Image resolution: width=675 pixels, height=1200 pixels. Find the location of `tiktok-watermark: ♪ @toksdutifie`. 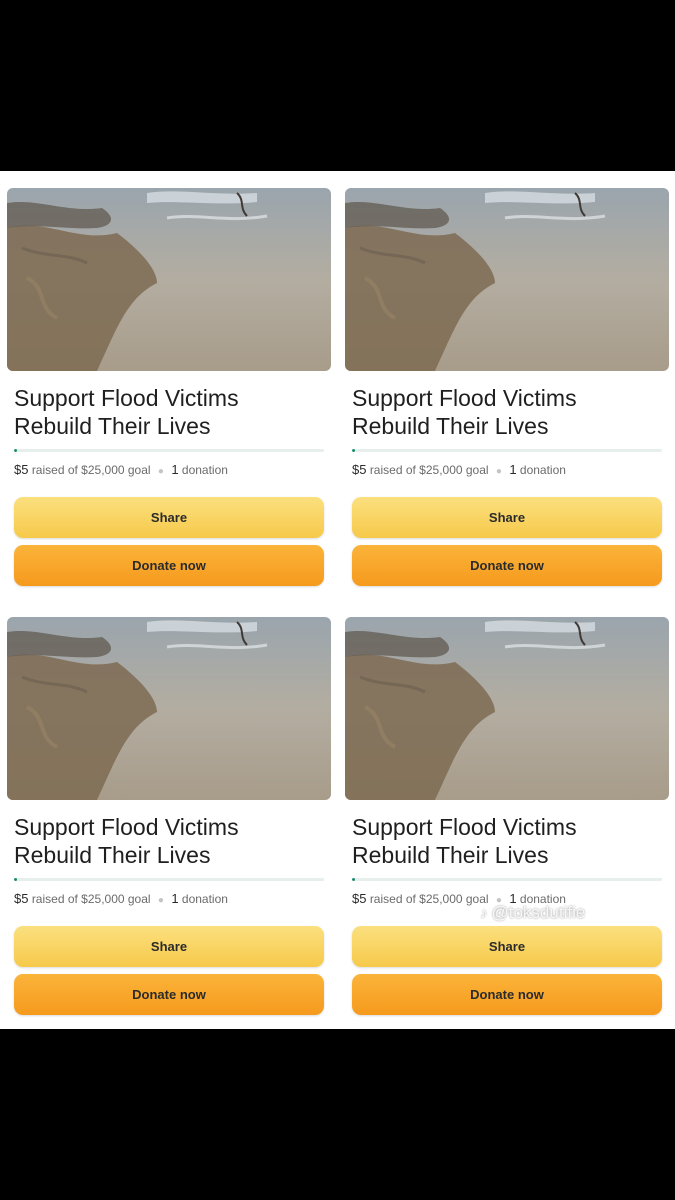

tiktok-watermark: ♪ @toksdutifie is located at coordinates (532, 913).